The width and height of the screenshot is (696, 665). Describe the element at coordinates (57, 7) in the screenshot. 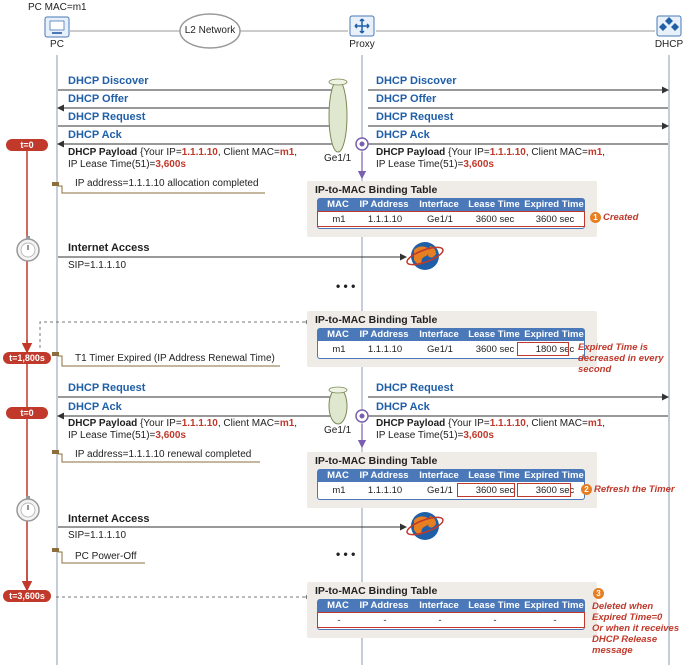

I see `pc-mac-label: PC MAC=m1` at that location.